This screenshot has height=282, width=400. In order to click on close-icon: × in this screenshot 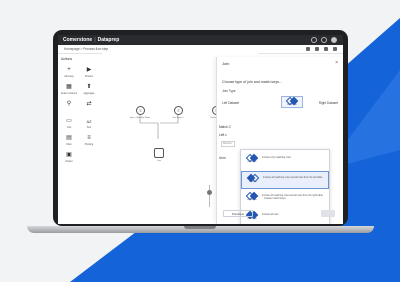, I will do `click(336, 63)`.